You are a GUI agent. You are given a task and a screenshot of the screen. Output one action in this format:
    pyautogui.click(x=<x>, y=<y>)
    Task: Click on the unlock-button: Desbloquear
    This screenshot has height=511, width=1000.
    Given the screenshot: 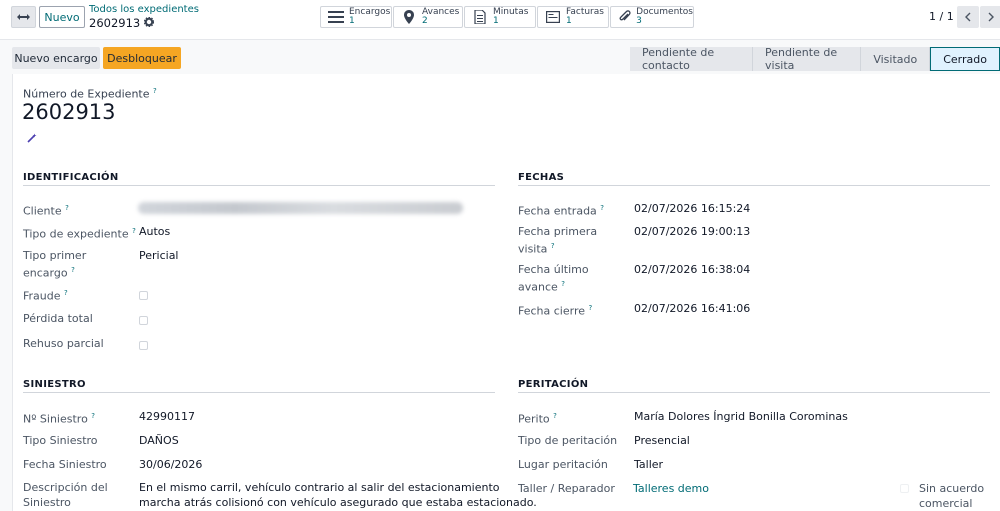 What is the action you would take?
    pyautogui.click(x=142, y=58)
    